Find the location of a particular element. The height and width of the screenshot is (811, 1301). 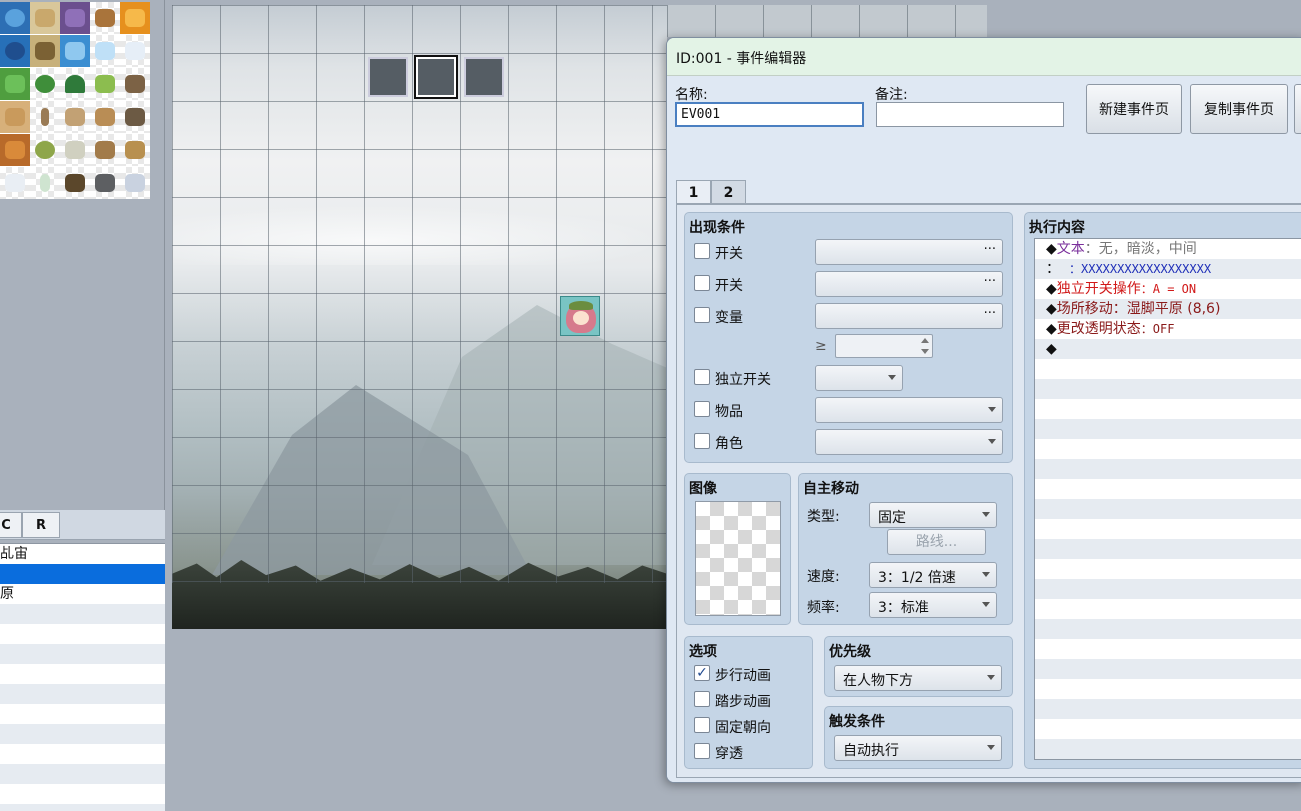

character-sprite is located at coordinates (580, 316).